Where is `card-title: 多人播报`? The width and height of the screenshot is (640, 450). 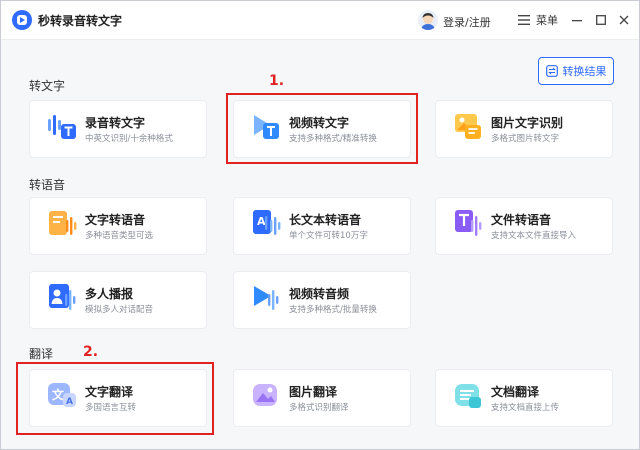
card-title: 多人播报 is located at coordinates (109, 294).